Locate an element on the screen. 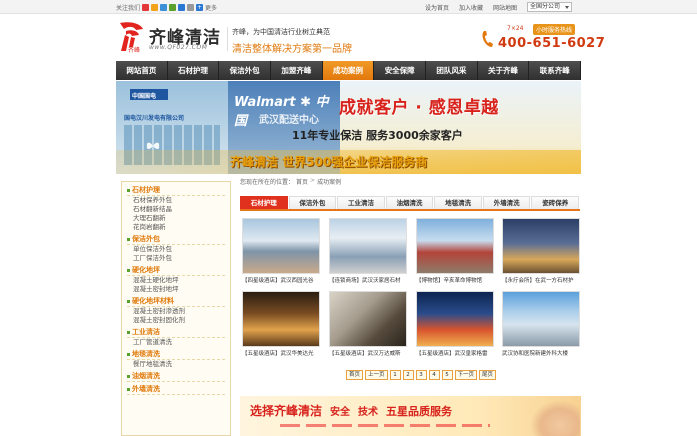 This screenshot has height=436, width=697. case-card: 【五星级酒店】武汉华美达光 is located at coordinates (281, 325).